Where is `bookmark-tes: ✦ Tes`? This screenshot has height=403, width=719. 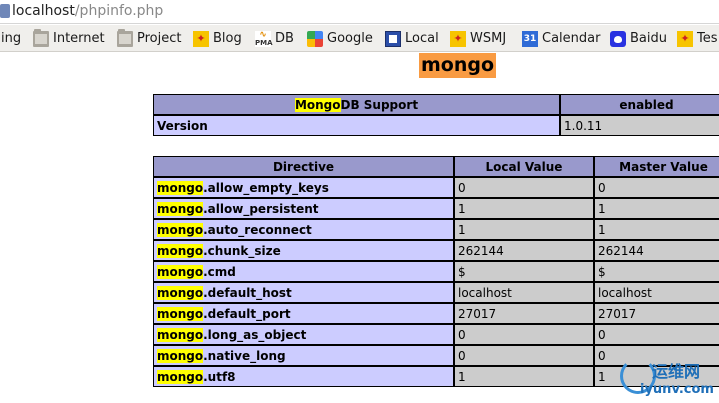 bookmark-tes: ✦ Tes is located at coordinates (697, 38).